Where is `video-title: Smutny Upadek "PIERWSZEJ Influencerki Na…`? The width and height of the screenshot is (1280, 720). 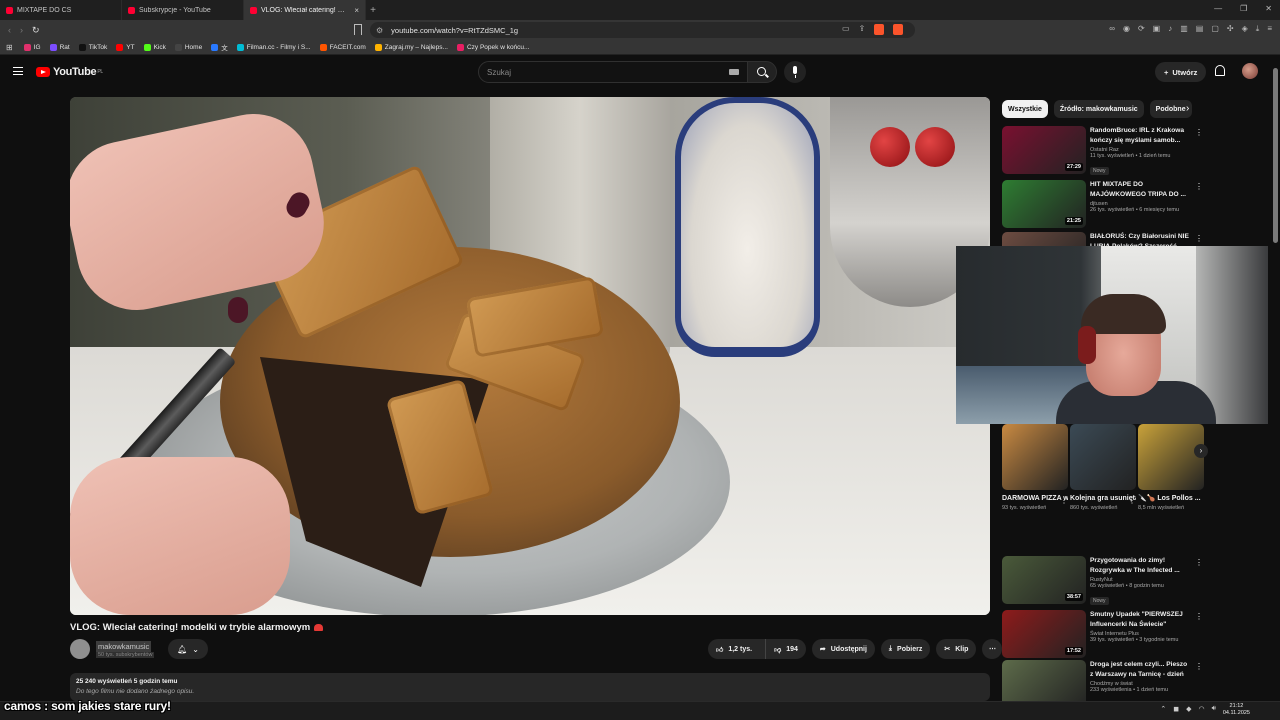
video-title: Smutny Upadek "PIERWSZEJ Influencerki Na… is located at coordinates (1140, 619).